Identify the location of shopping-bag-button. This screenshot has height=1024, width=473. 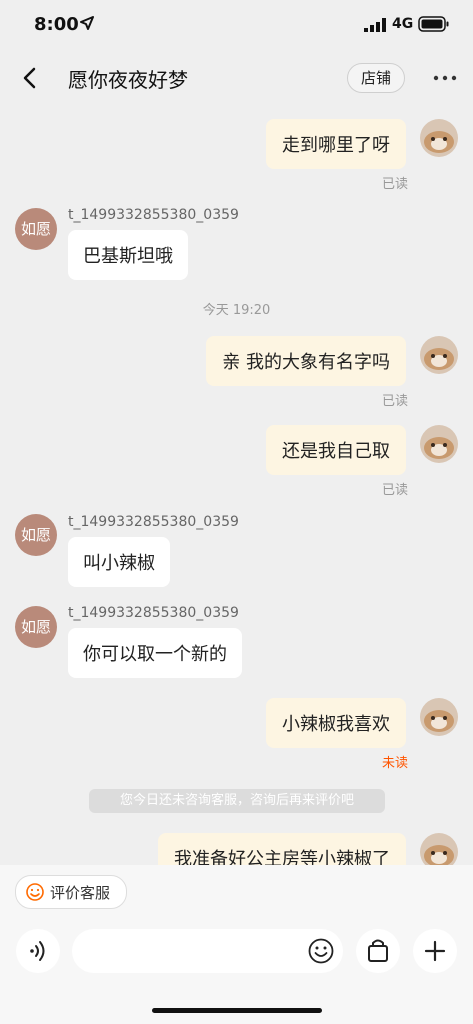
(378, 951).